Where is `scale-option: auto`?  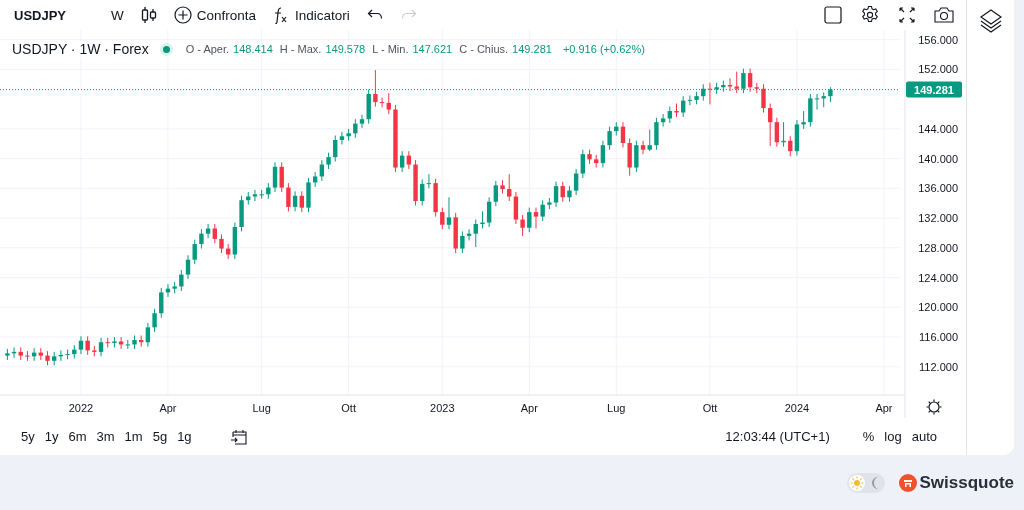 scale-option: auto is located at coordinates (924, 436).